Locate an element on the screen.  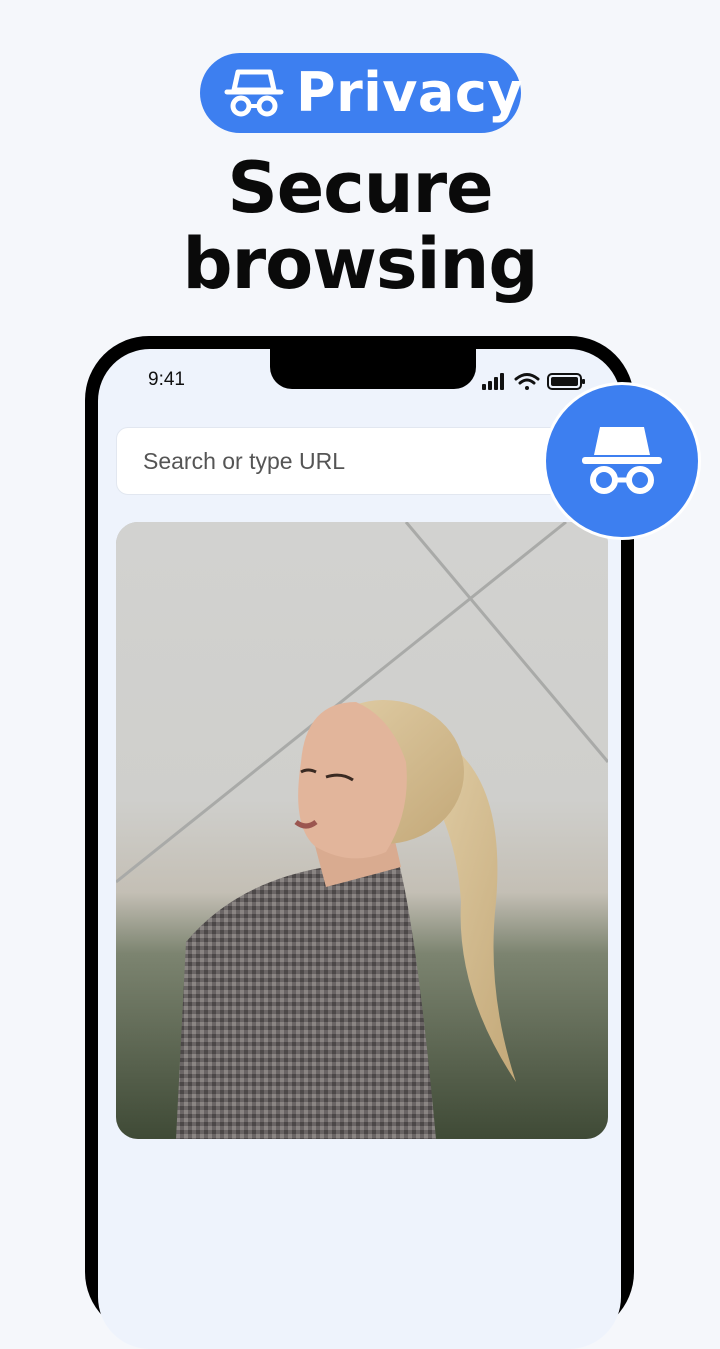
headline-line-1: Secure is located at coordinates (360, 188).